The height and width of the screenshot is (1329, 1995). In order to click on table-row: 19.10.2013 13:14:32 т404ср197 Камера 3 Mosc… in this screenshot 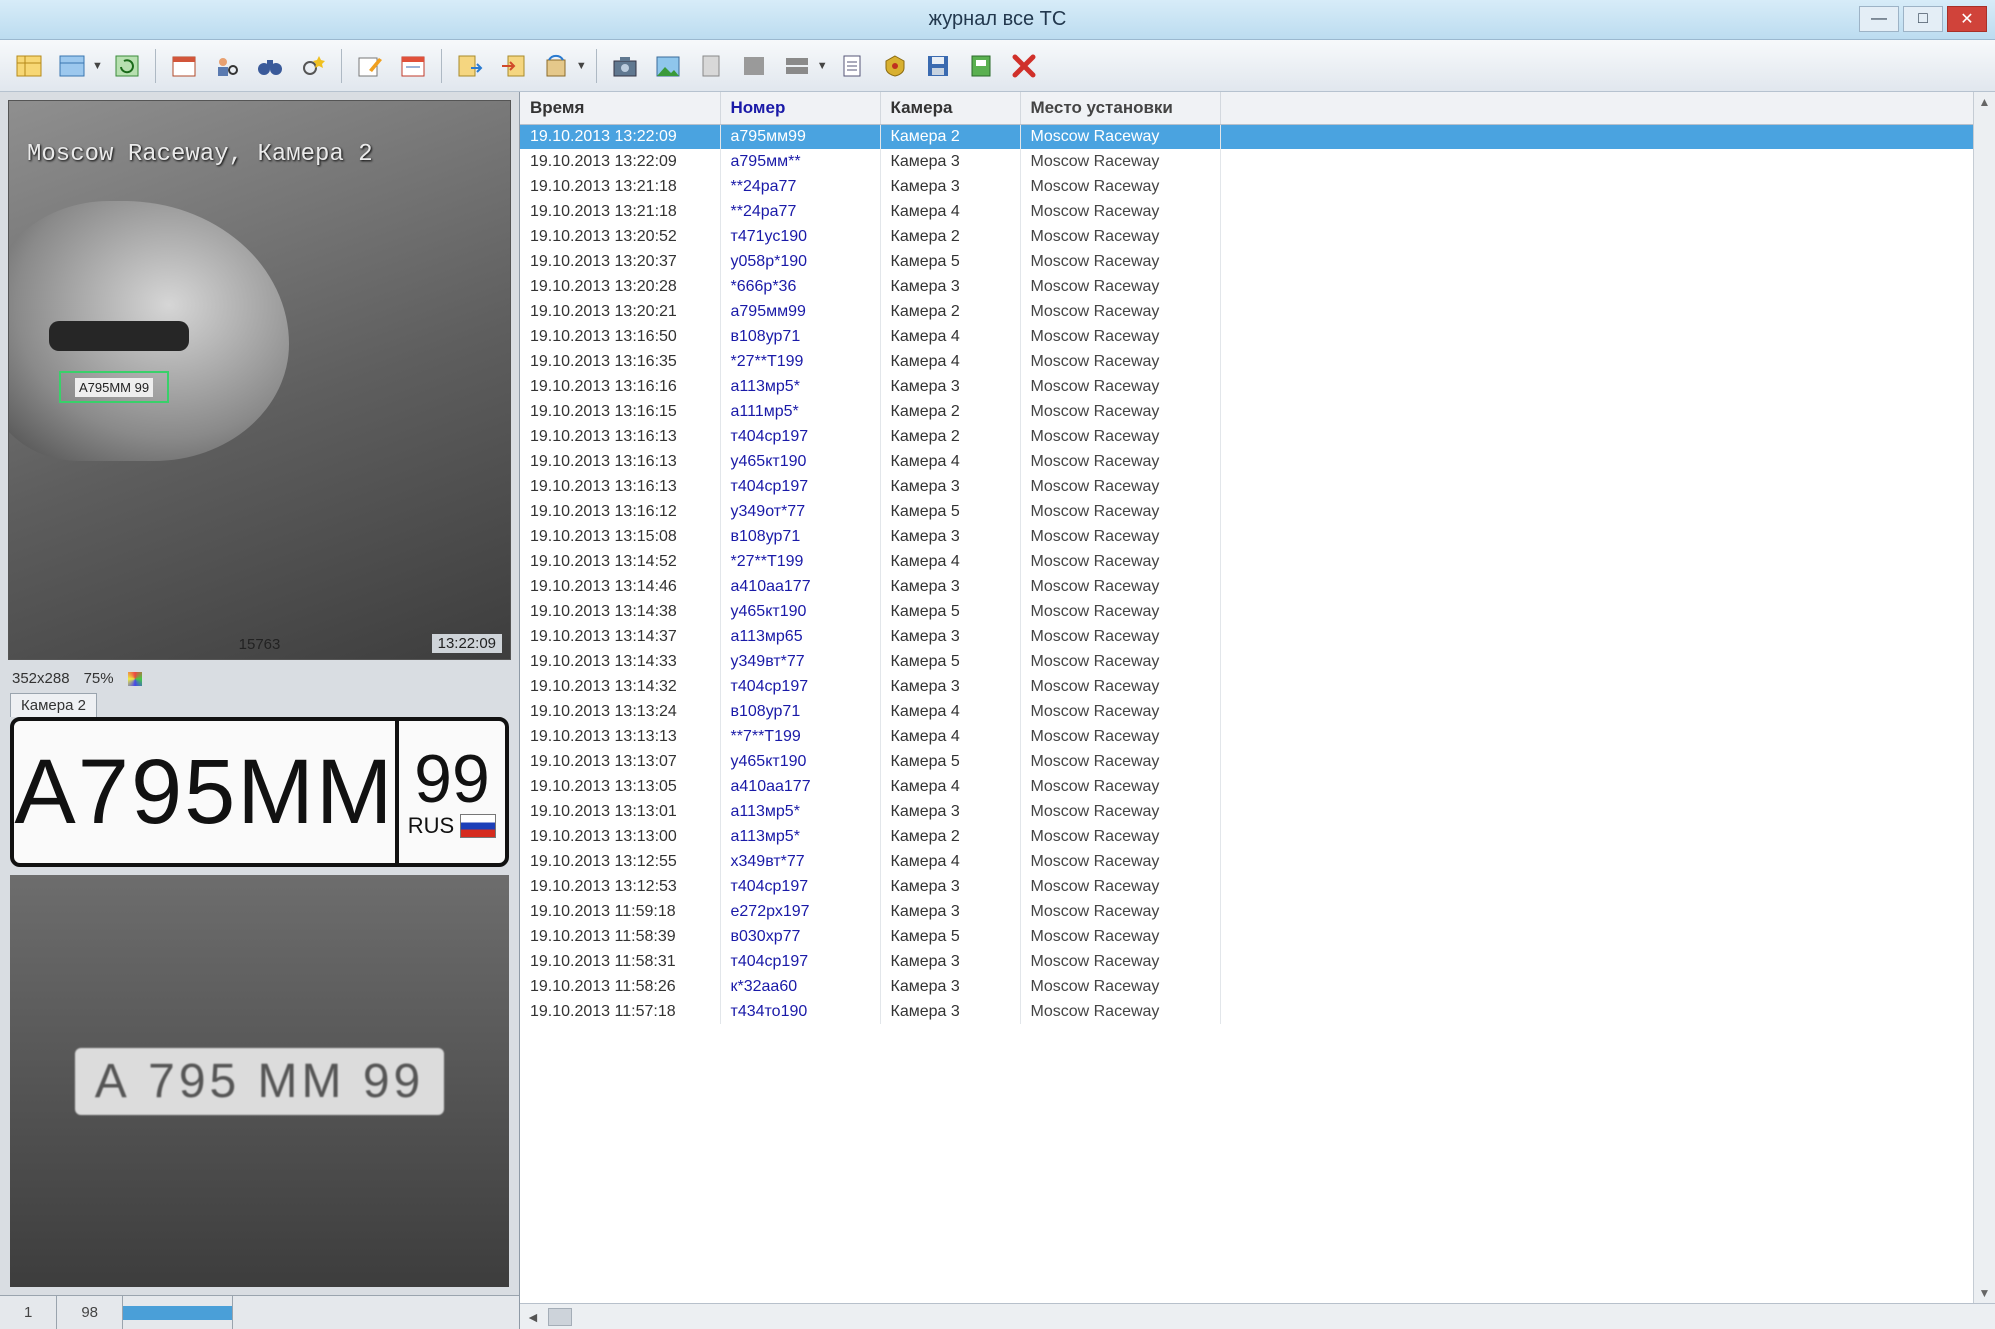, I will do `click(1257, 686)`.